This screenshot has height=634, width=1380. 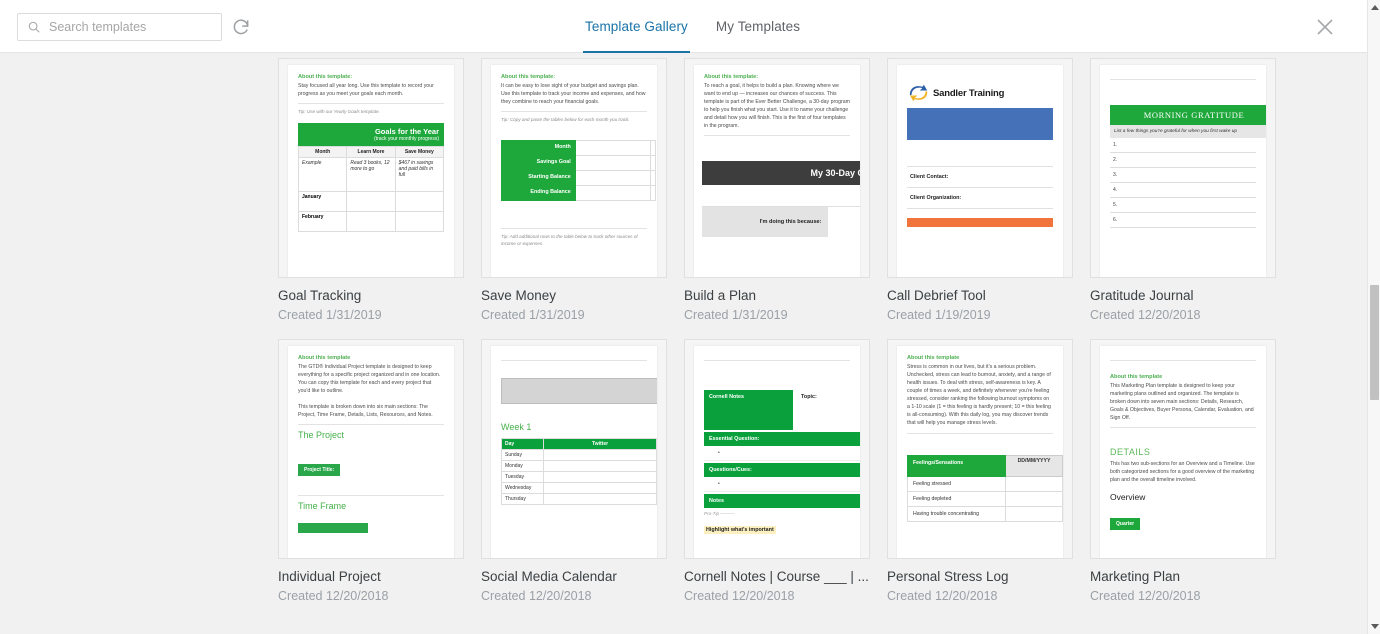 I want to click on tab-template-gallery: Template Gallery, so click(x=636, y=26).